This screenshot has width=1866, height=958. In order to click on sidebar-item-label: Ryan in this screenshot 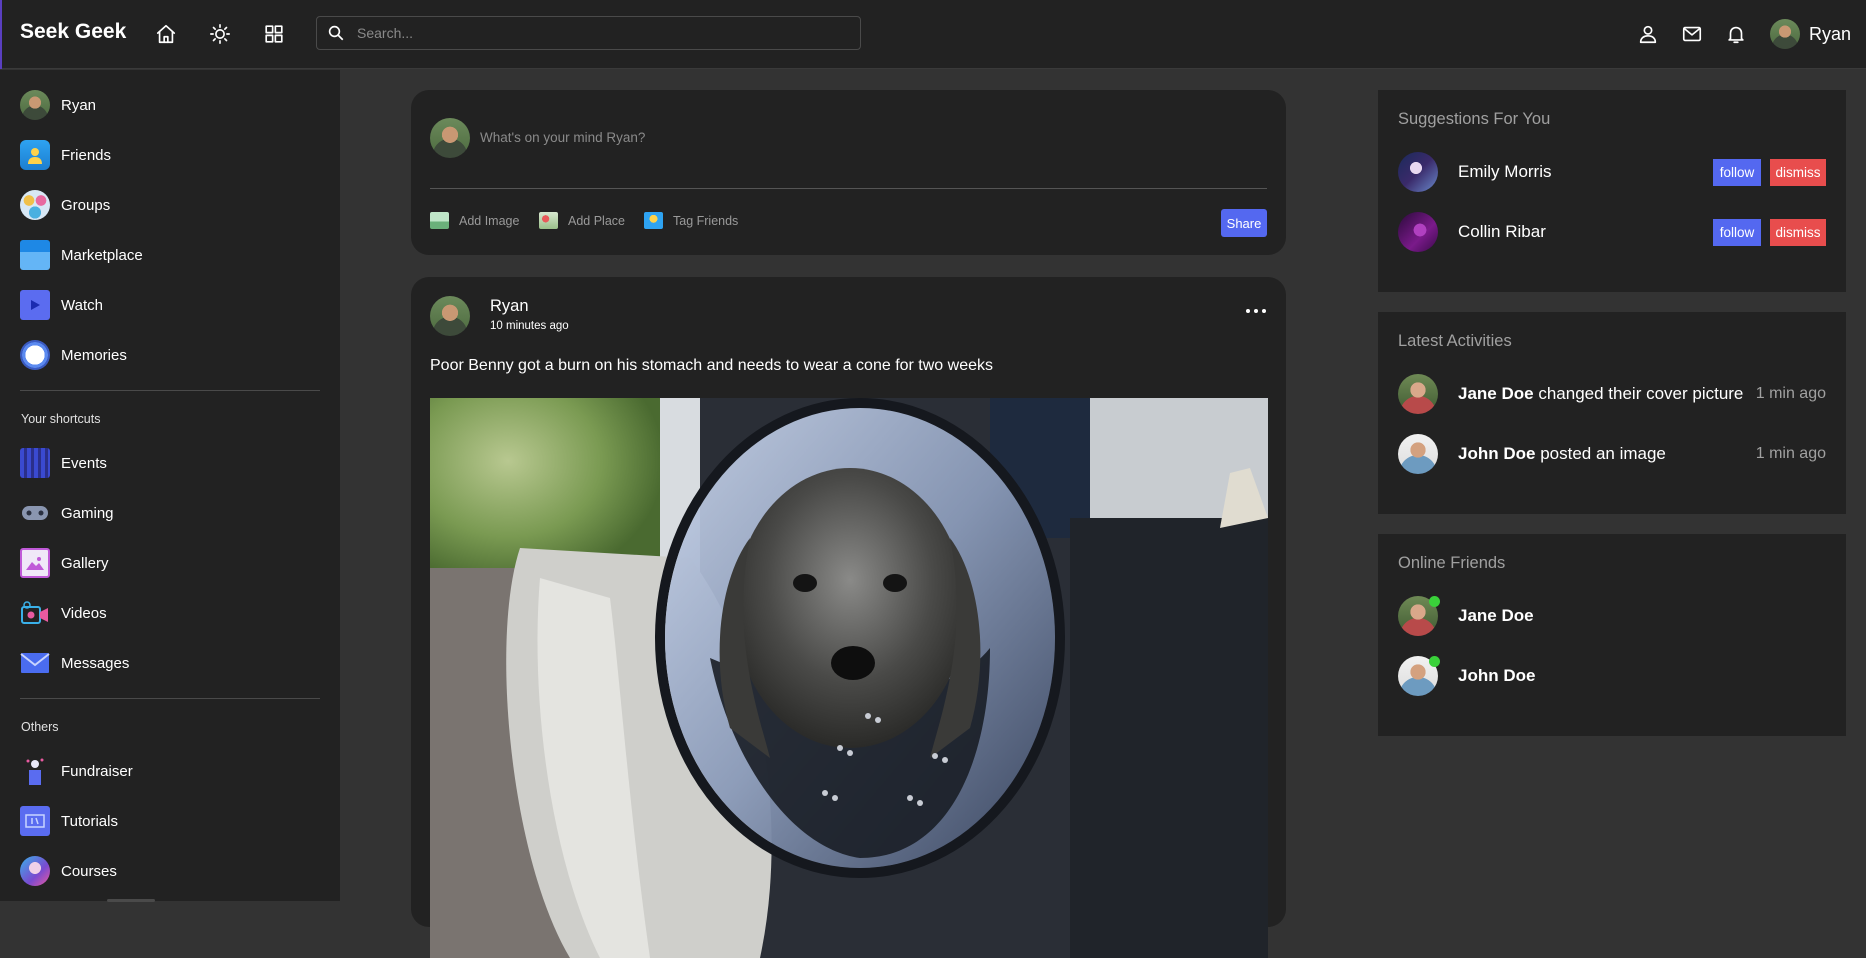, I will do `click(79, 105)`.